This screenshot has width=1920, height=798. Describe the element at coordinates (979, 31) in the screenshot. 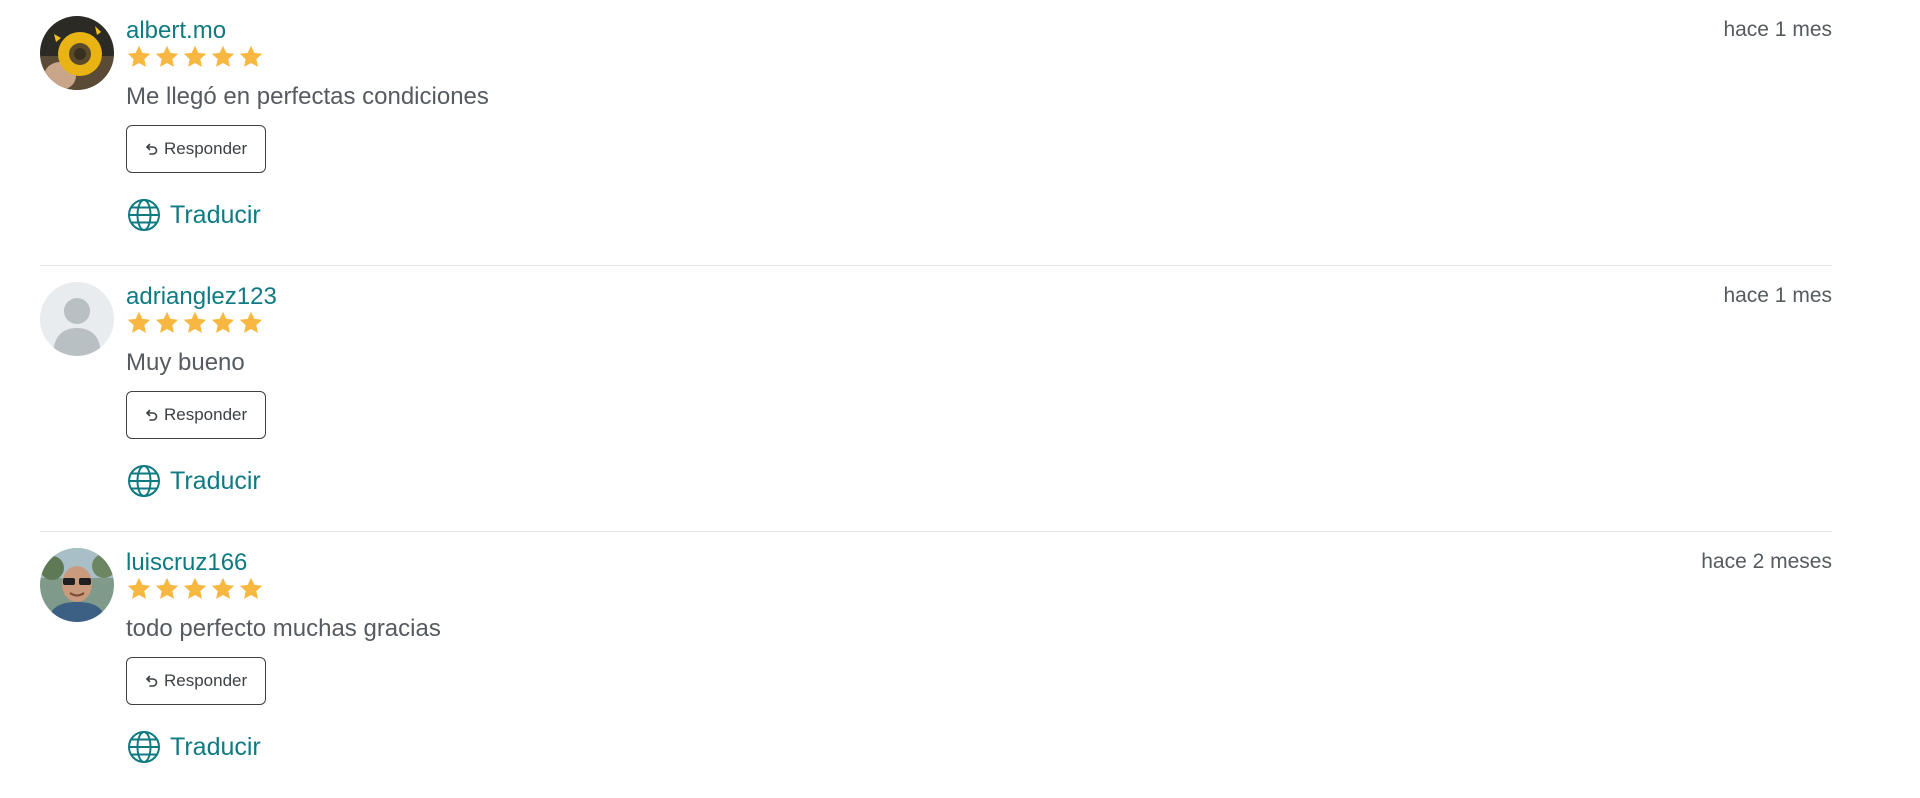

I see `username: albert.mo` at that location.